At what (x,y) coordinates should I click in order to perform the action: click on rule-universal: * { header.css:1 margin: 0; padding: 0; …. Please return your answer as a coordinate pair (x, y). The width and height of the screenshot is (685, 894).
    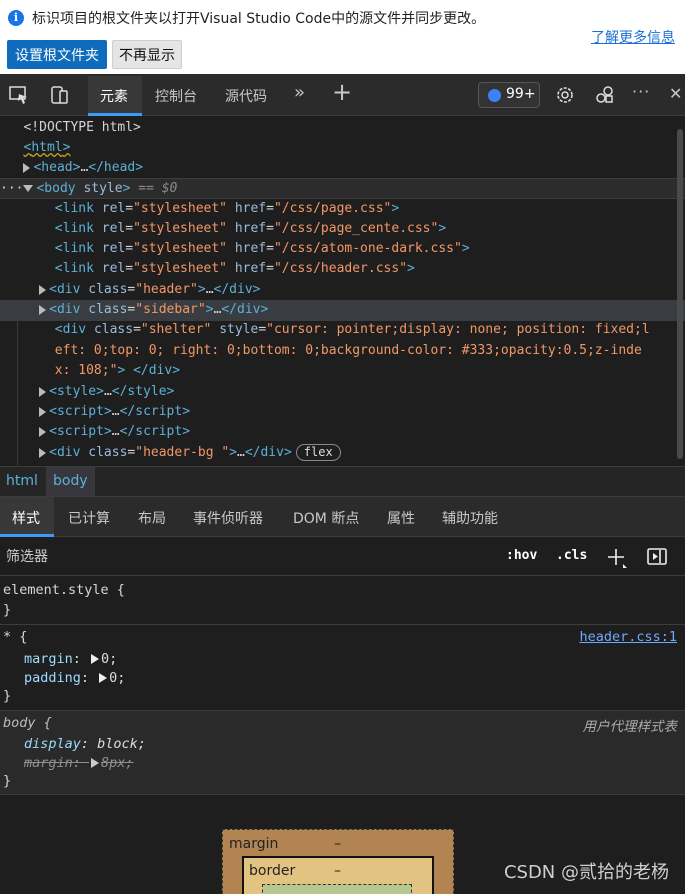
    Looking at the image, I should click on (342, 668).